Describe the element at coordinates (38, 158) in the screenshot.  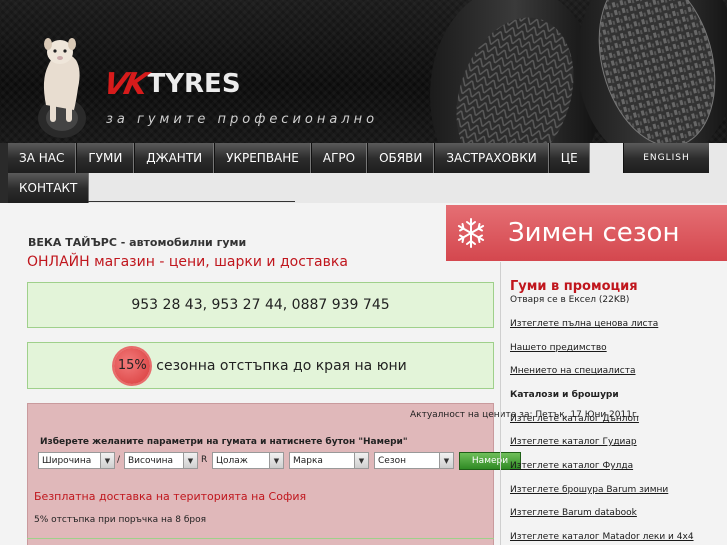
I see `nav-item-about: ЗА НАС` at that location.